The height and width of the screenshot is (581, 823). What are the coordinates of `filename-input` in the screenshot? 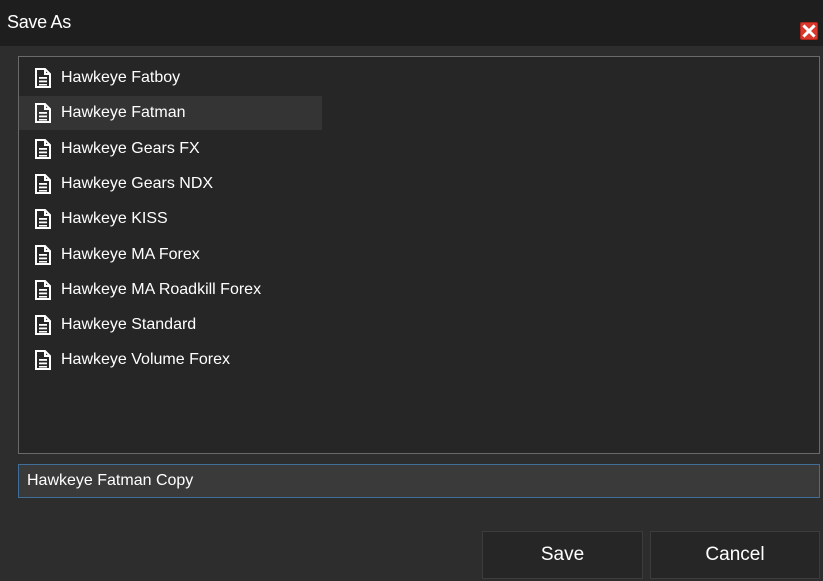 It's located at (419, 481).